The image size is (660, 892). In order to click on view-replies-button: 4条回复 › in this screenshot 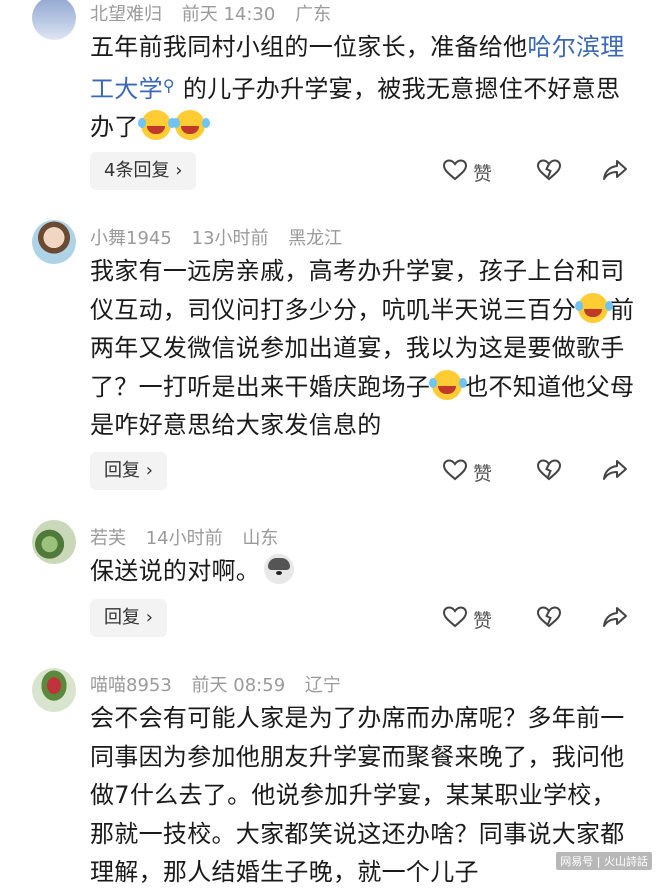, I will do `click(143, 171)`.